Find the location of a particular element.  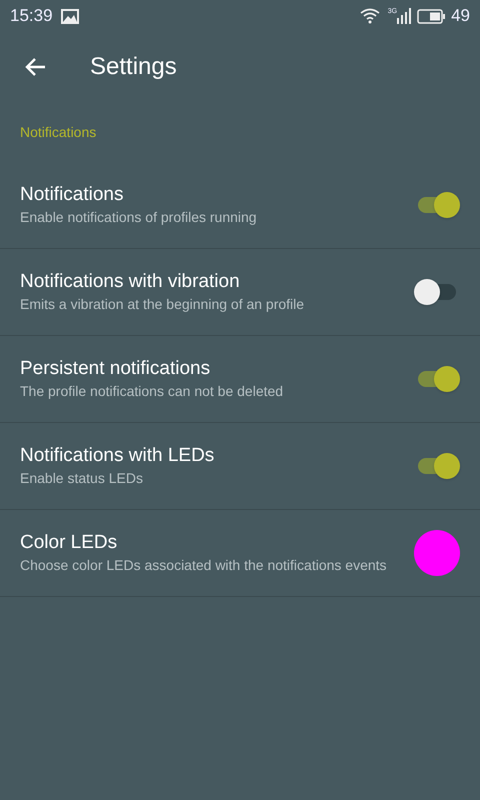

section-header: Notifications is located at coordinates (58, 132).